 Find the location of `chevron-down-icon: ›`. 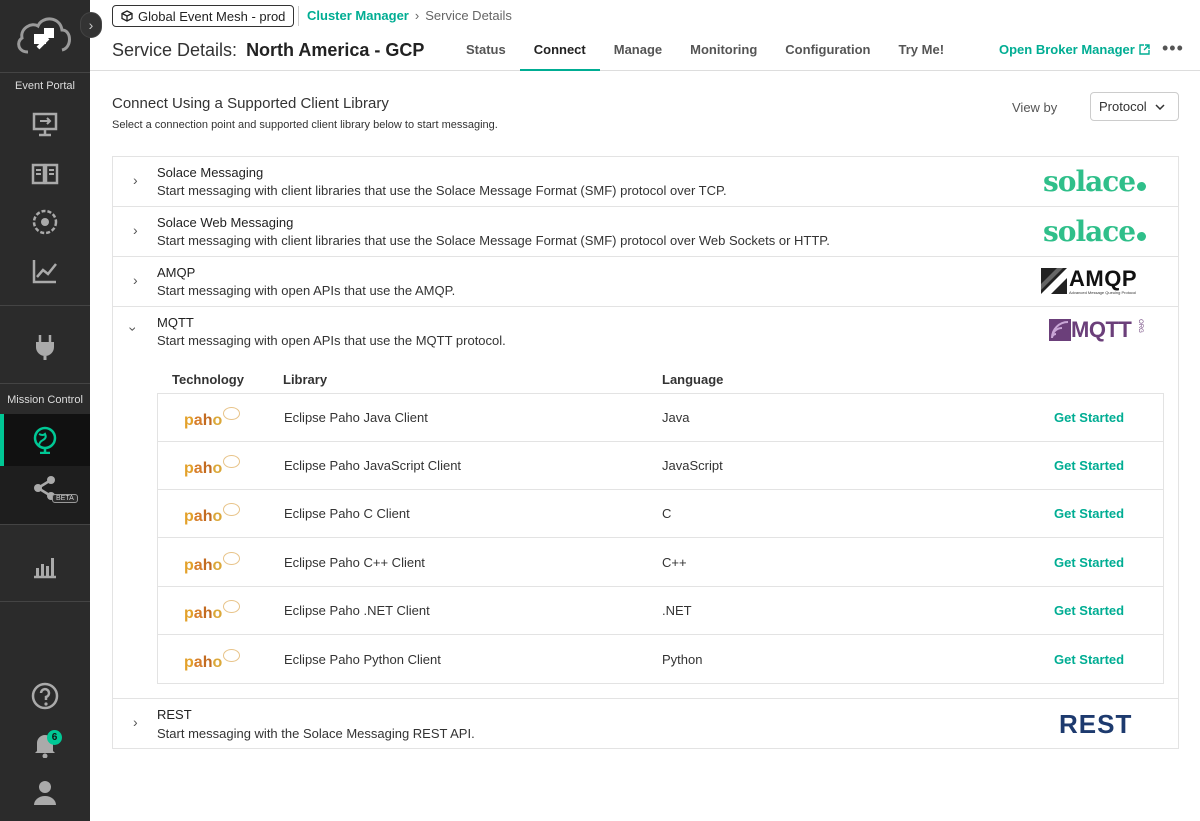

chevron-down-icon: › is located at coordinates (133, 329).